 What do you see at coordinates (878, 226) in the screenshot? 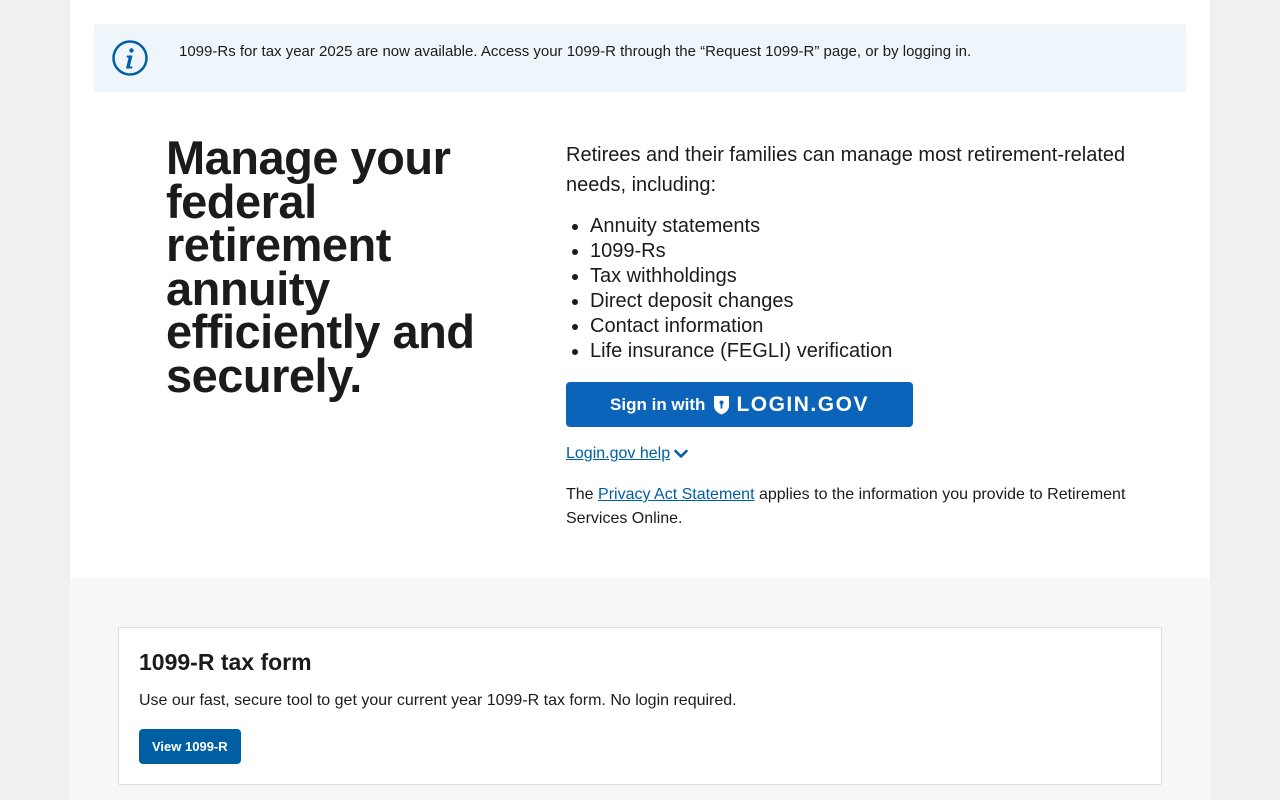
I see `list-item: Annuity statements` at bounding box center [878, 226].